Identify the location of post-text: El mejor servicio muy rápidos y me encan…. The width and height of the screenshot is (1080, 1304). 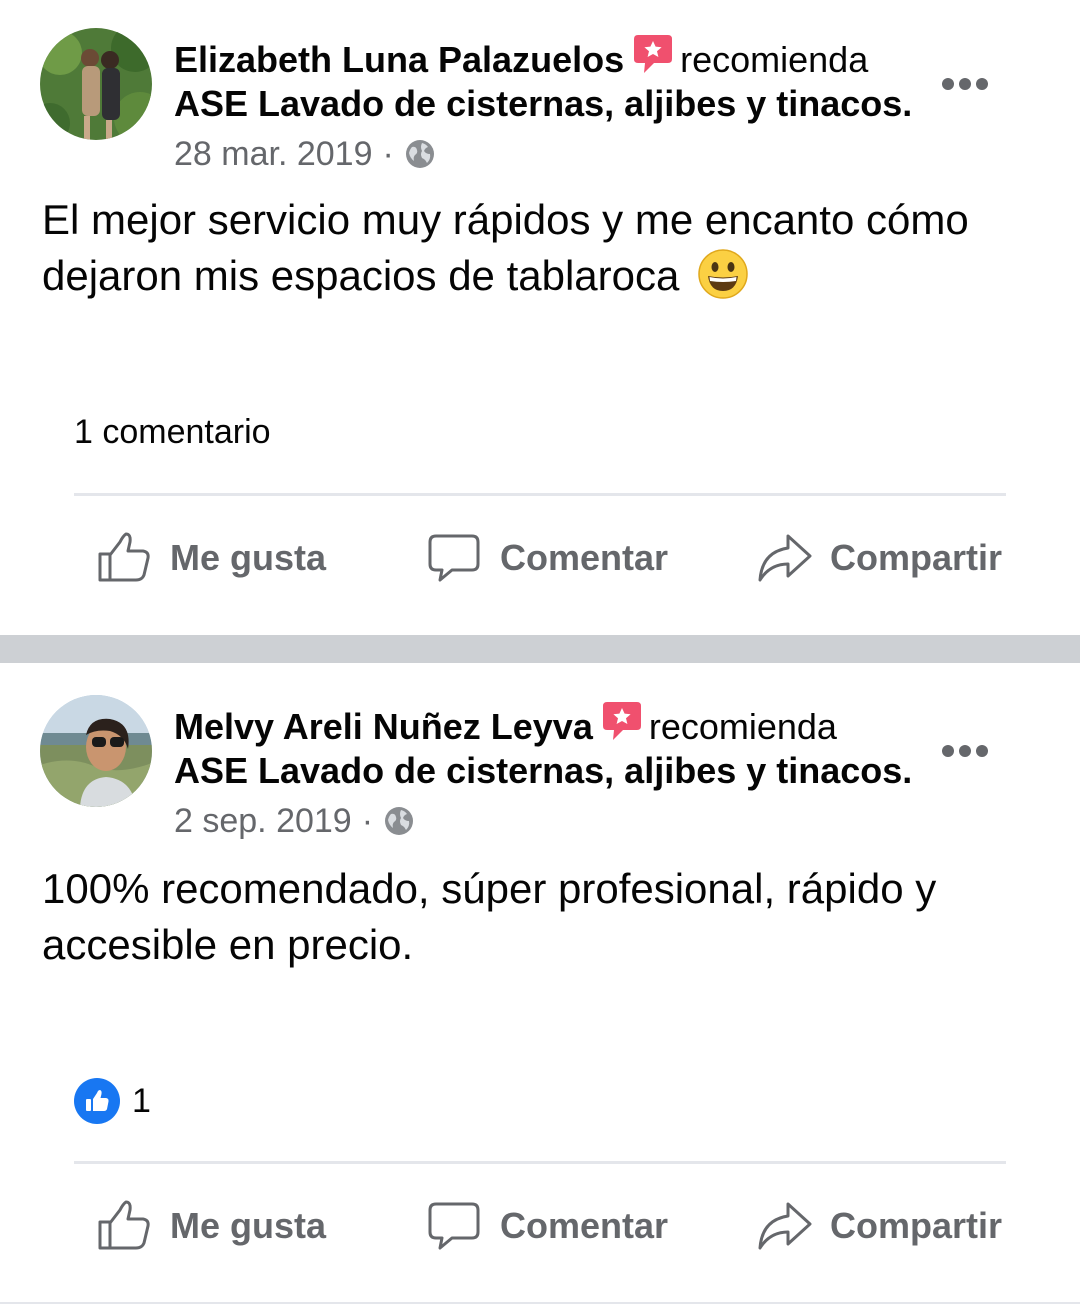
(522, 248).